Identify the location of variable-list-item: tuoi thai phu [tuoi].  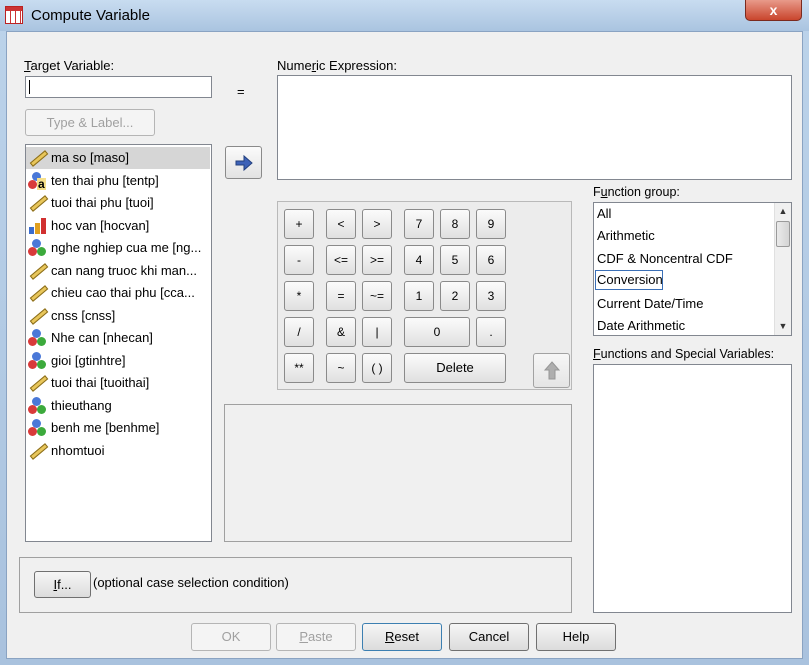
(118, 203).